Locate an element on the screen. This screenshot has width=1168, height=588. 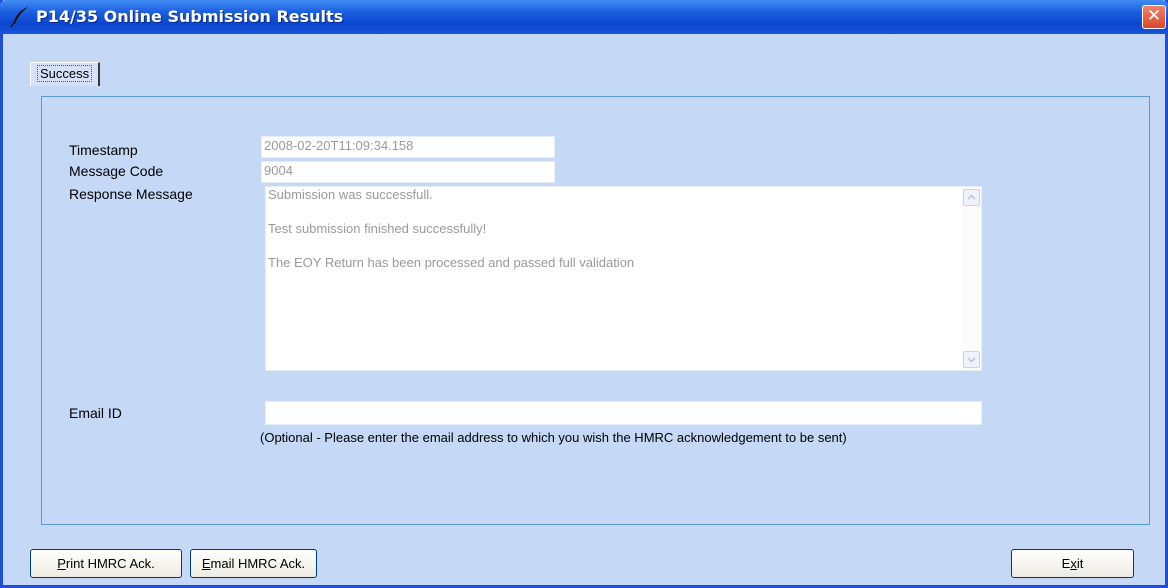
scroll-up-button is located at coordinates (971, 197).